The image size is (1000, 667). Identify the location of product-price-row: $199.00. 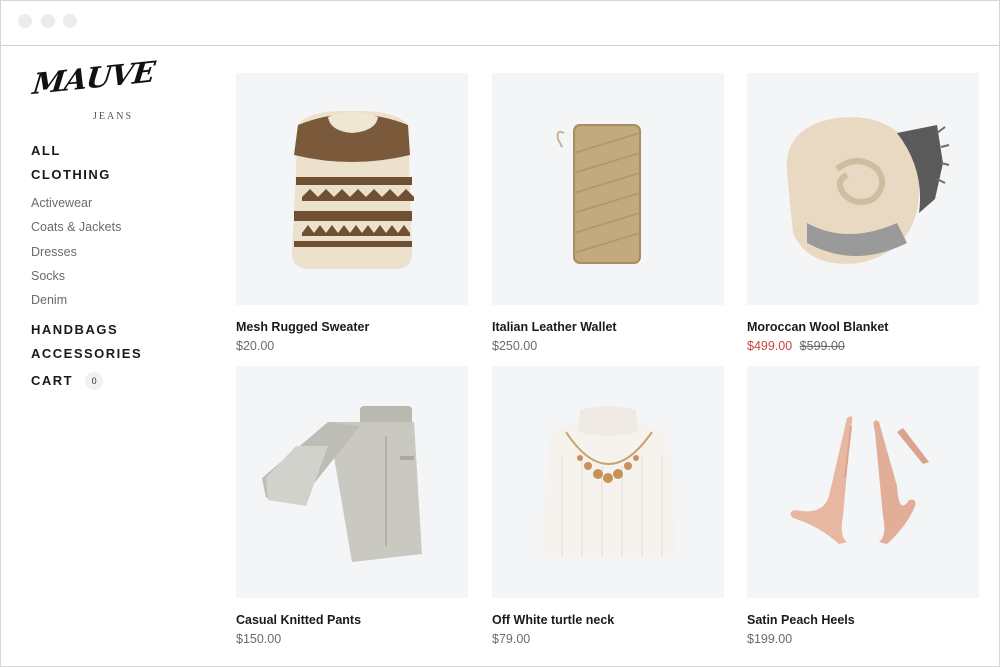
(863, 639).